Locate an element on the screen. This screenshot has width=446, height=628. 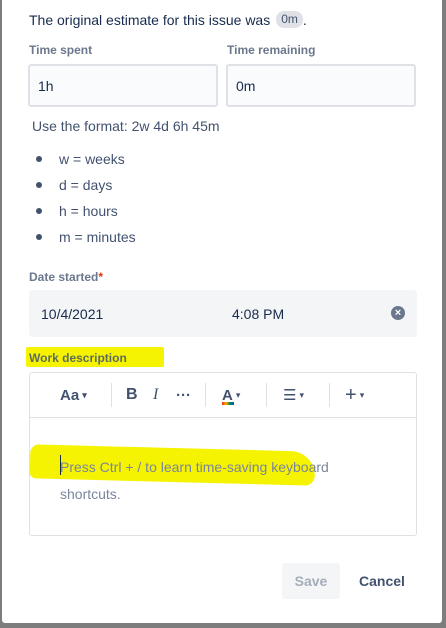
unit-list: w = weeks d = days h = hours m = minutes is located at coordinates (86, 198).